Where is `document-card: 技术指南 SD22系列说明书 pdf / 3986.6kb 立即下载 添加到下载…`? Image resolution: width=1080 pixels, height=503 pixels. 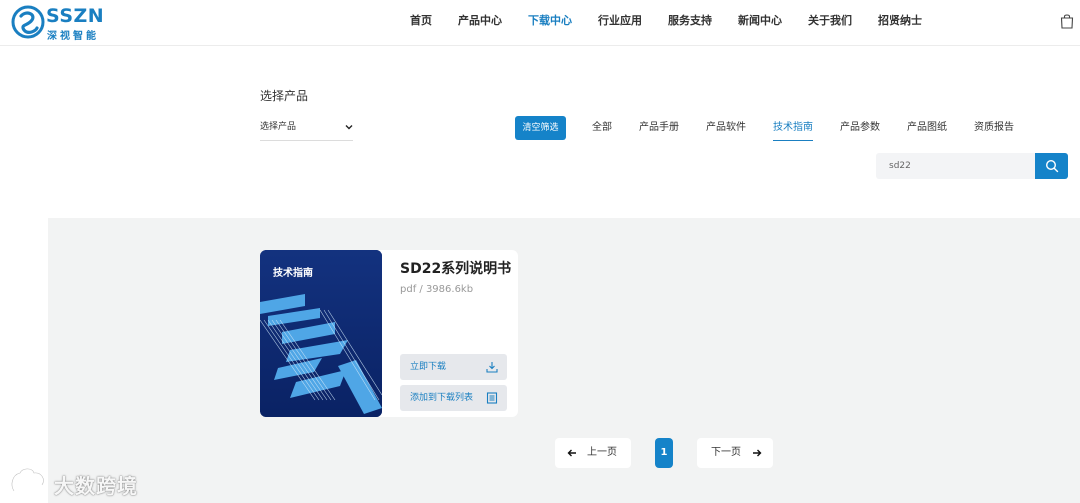 document-card: 技术指南 SD22系列说明书 pdf / 3986.6kb 立即下载 添加到下载… is located at coordinates (389, 333).